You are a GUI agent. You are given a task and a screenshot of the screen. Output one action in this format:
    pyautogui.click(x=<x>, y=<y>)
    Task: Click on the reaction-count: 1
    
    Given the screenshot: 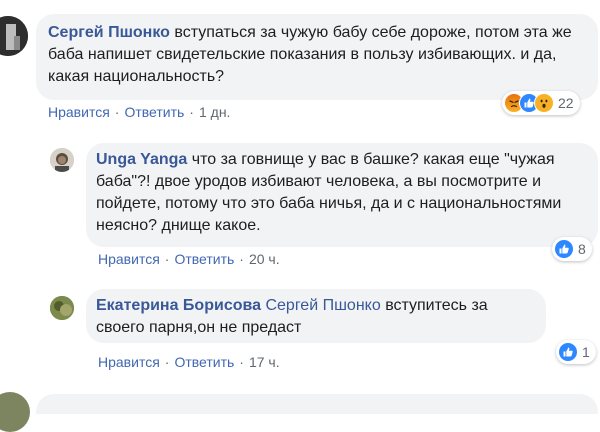 What is the action you would take?
    pyautogui.click(x=586, y=352)
    